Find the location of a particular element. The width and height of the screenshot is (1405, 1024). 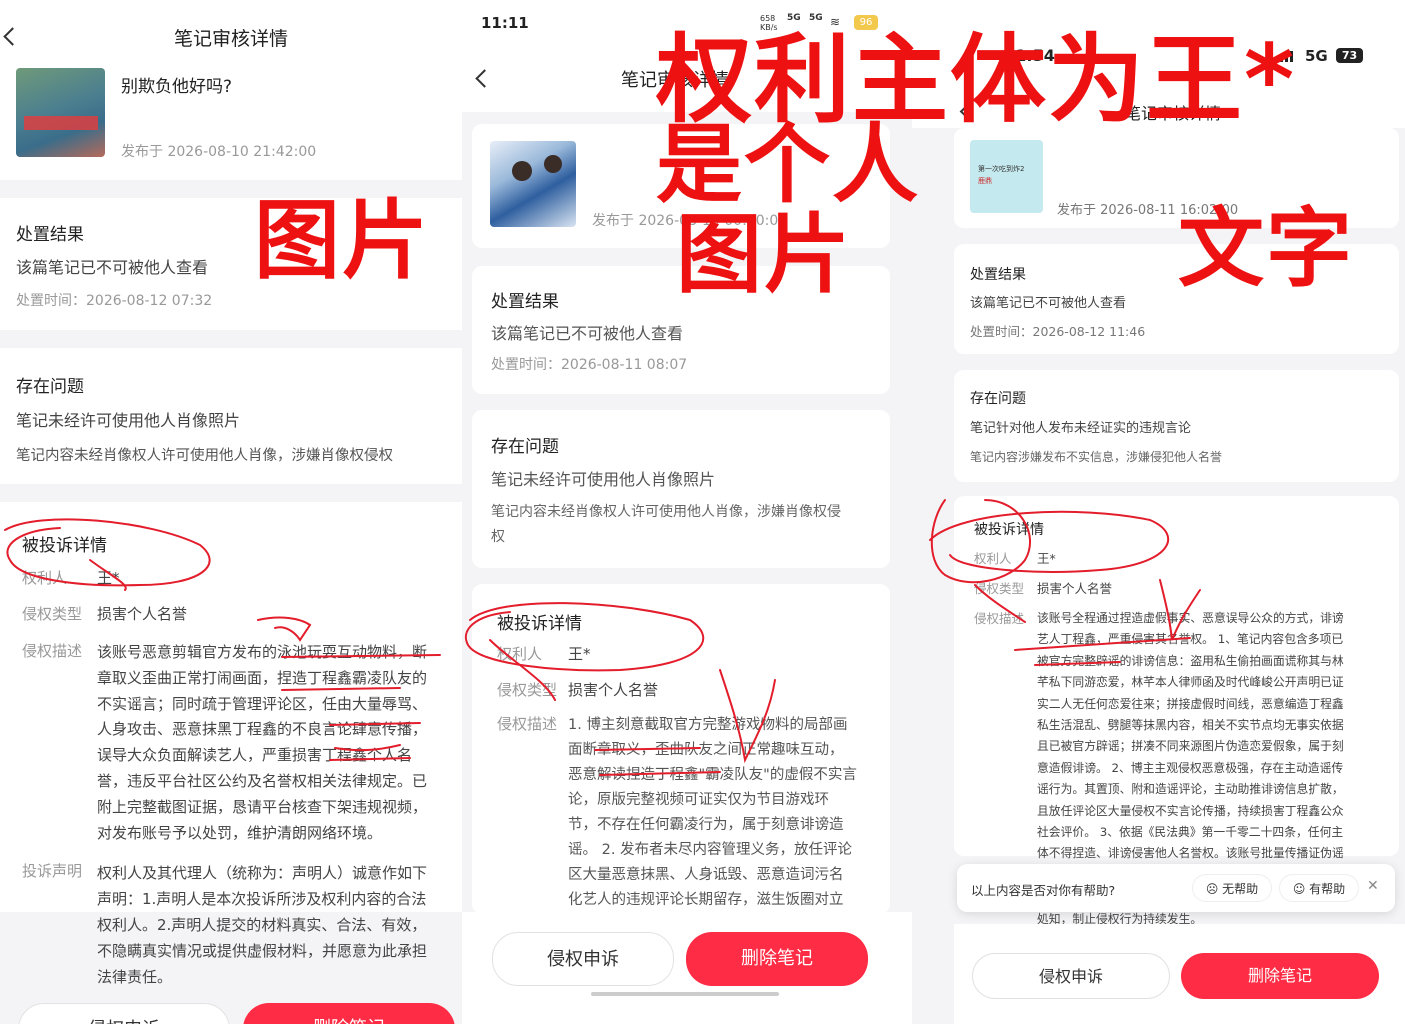

sad-face-icon: ☹ is located at coordinates (1212, 889).